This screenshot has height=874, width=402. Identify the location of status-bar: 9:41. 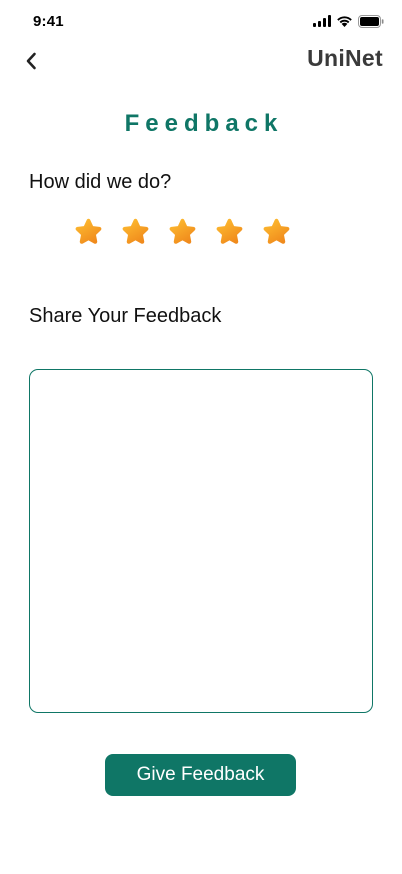
(201, 23).